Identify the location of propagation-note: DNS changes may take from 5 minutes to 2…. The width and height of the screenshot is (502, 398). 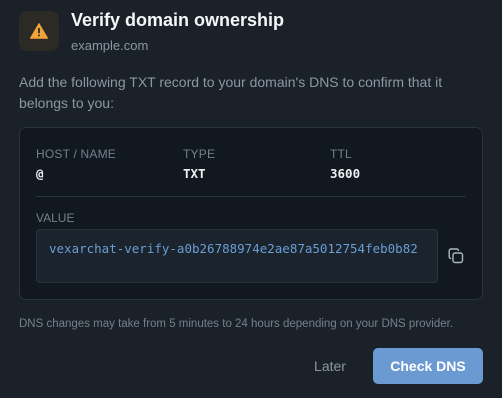
(236, 324).